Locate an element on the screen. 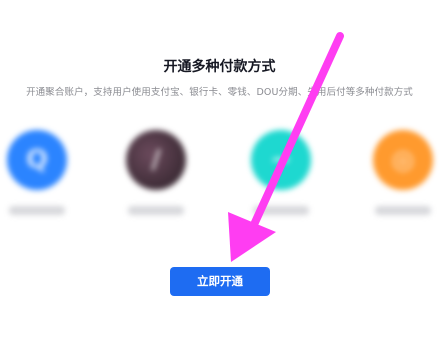 This screenshot has width=439, height=355. method-1-glyph: Q is located at coordinates (37, 160).